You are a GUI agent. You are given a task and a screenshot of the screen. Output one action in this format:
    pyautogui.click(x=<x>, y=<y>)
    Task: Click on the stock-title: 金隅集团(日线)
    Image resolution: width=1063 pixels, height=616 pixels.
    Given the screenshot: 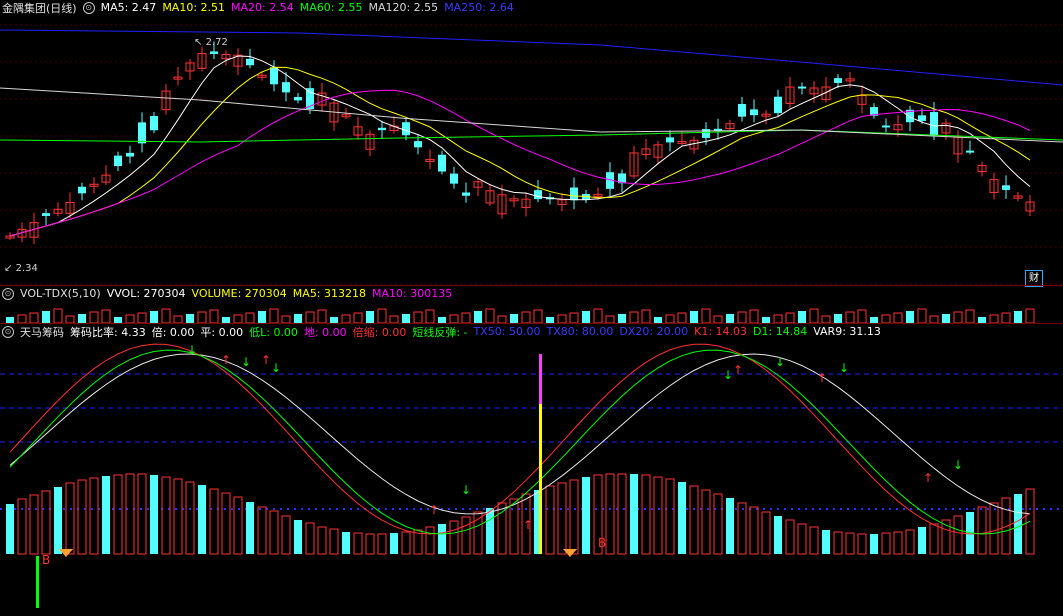 What is the action you would take?
    pyautogui.click(x=39, y=8)
    